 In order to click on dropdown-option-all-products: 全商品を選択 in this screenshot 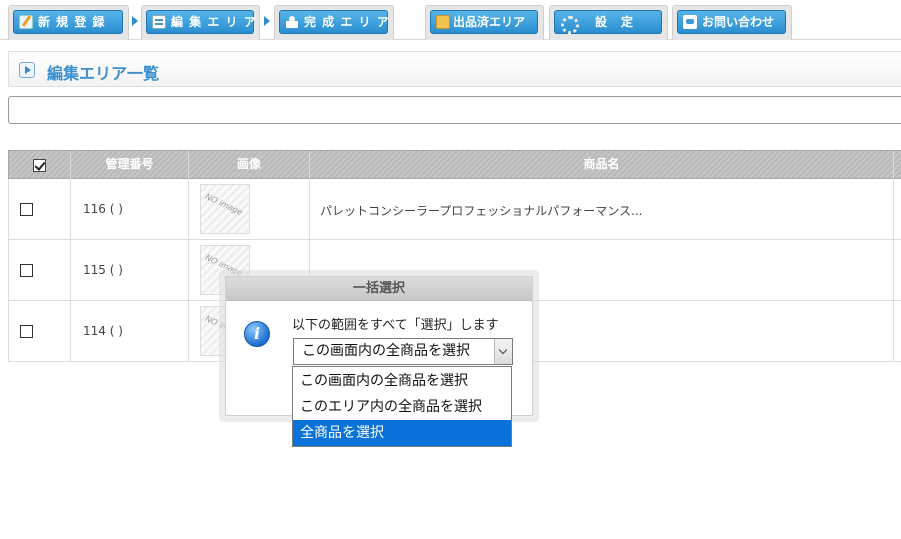, I will do `click(402, 433)`.